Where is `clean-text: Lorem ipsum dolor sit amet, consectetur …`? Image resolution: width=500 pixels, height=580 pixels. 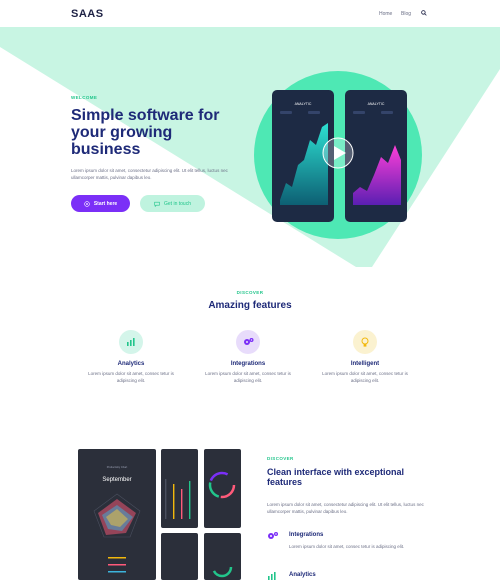 clean-text: Lorem ipsum dolor sit amet, consectetur … is located at coordinates (345, 508).